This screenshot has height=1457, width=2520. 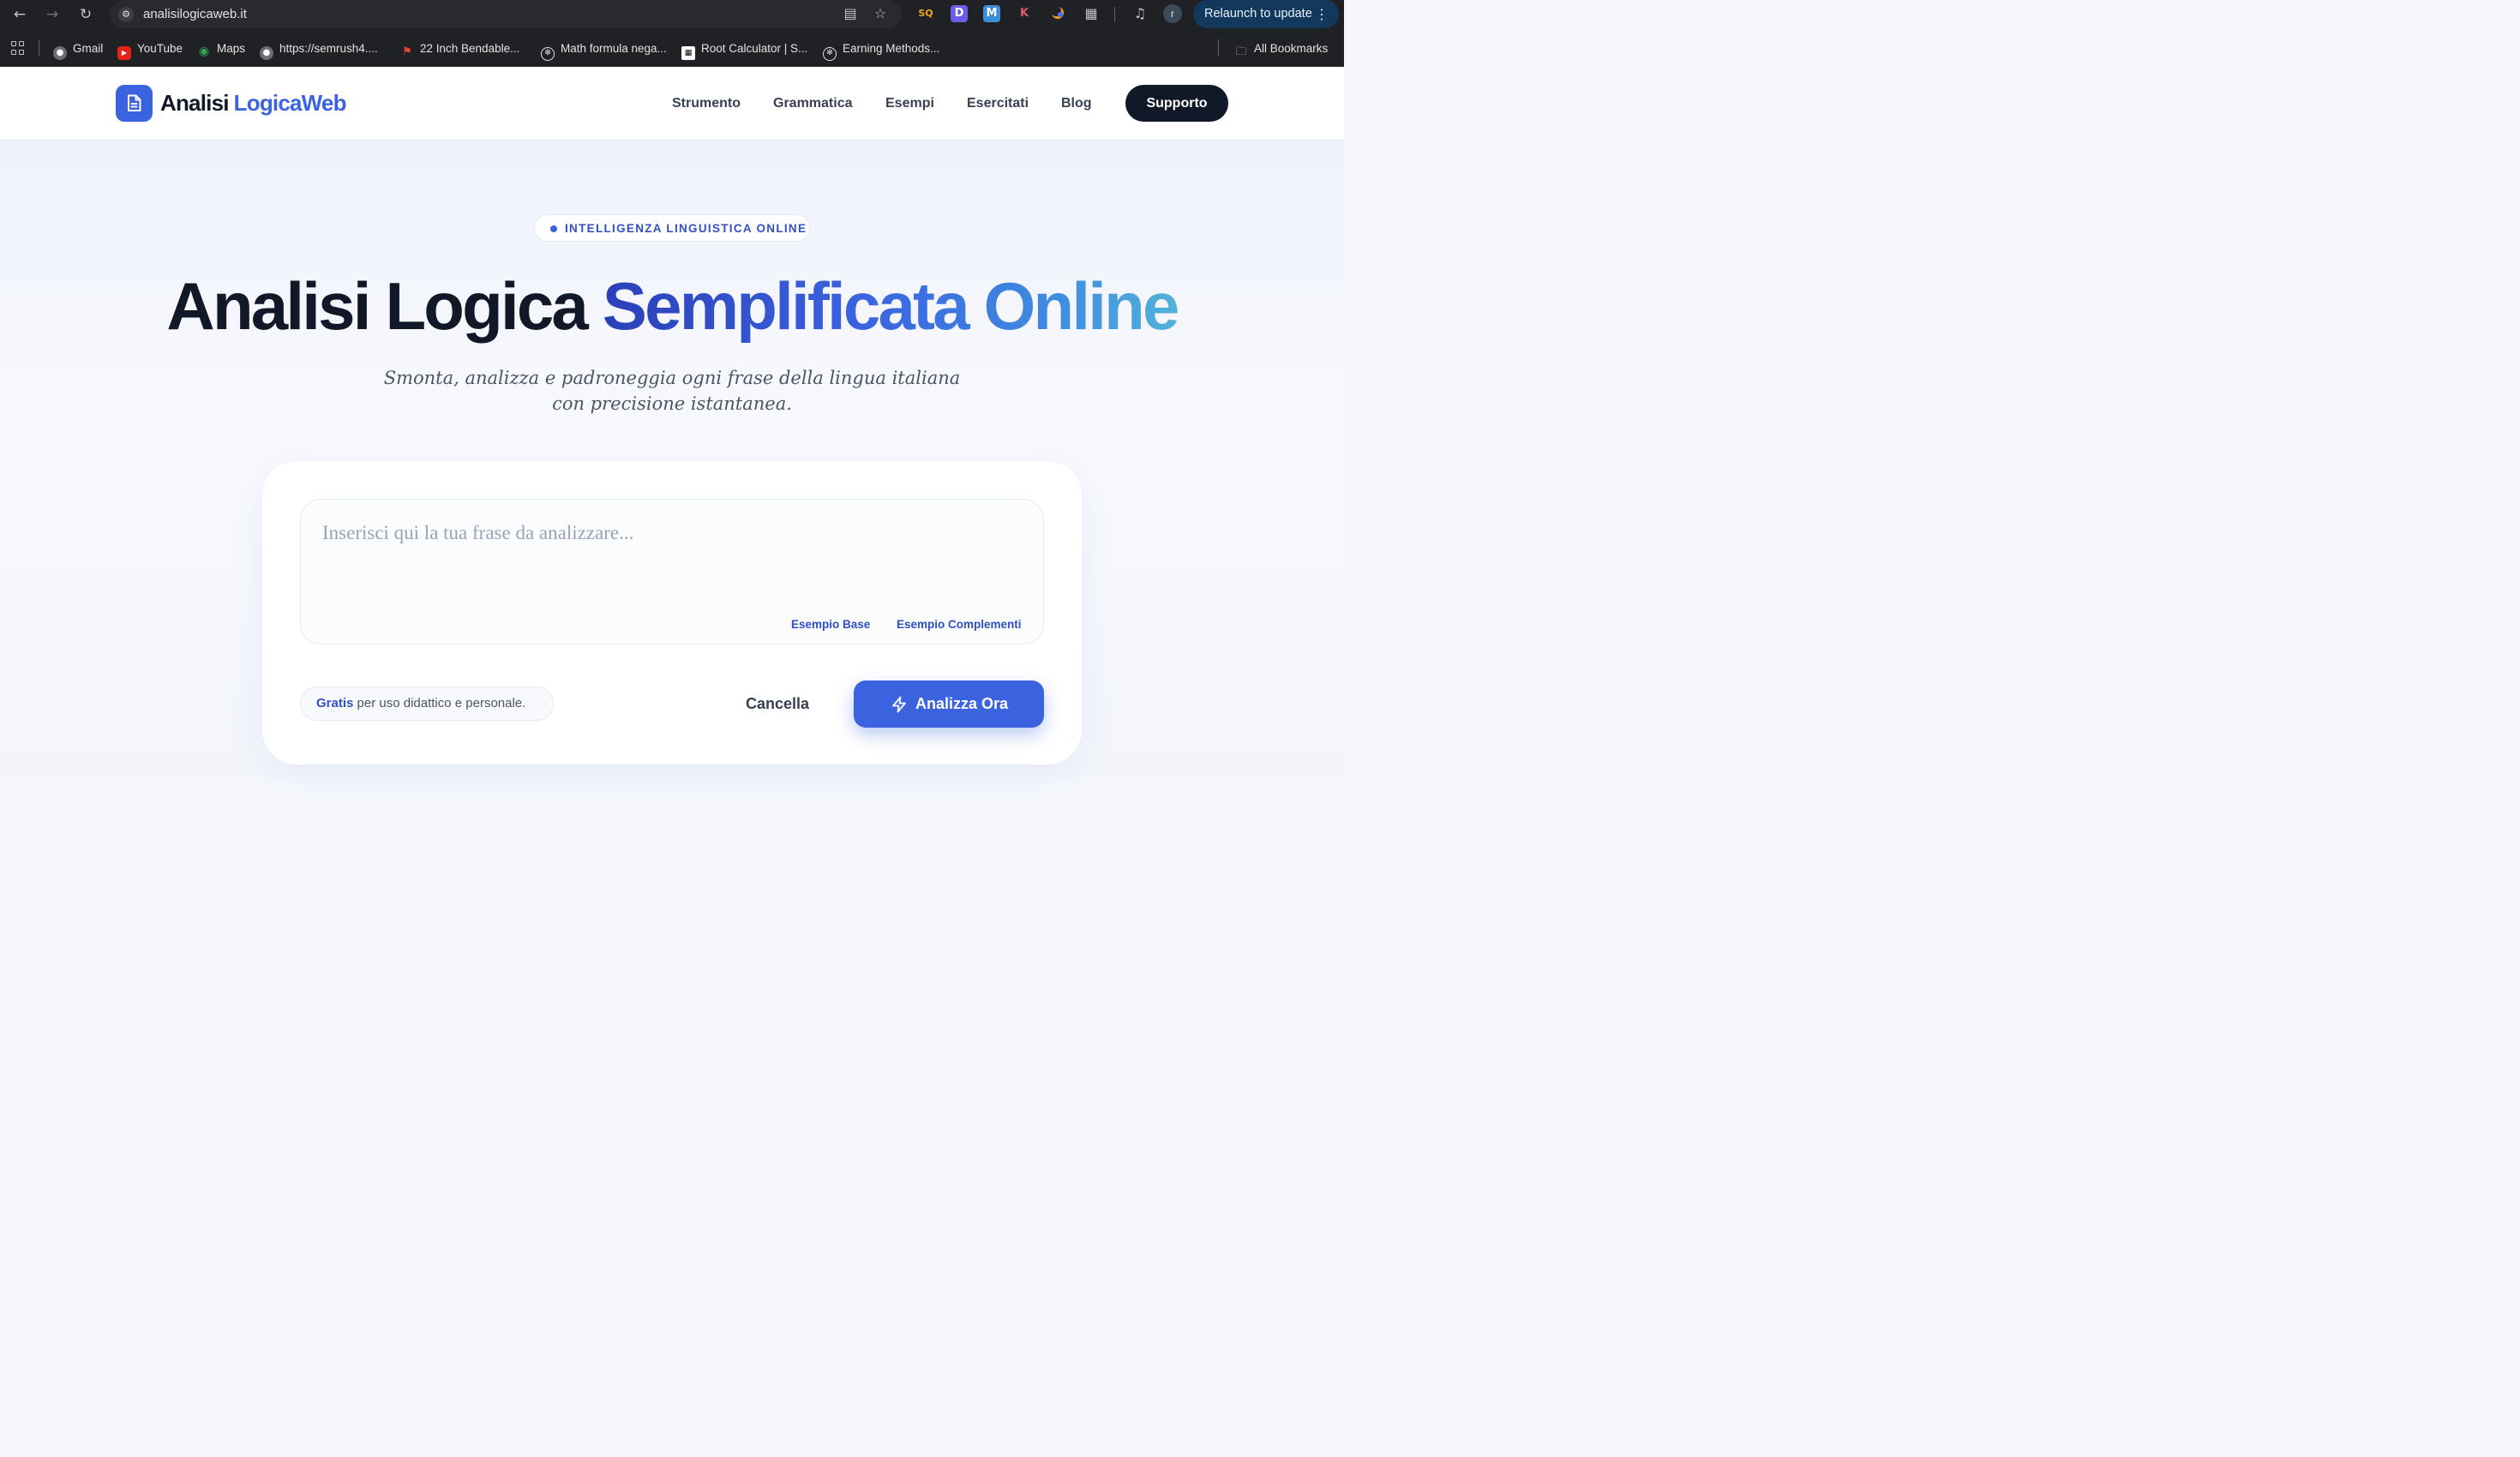 I want to click on analyze-button-label: Analizza Ora, so click(x=962, y=703).